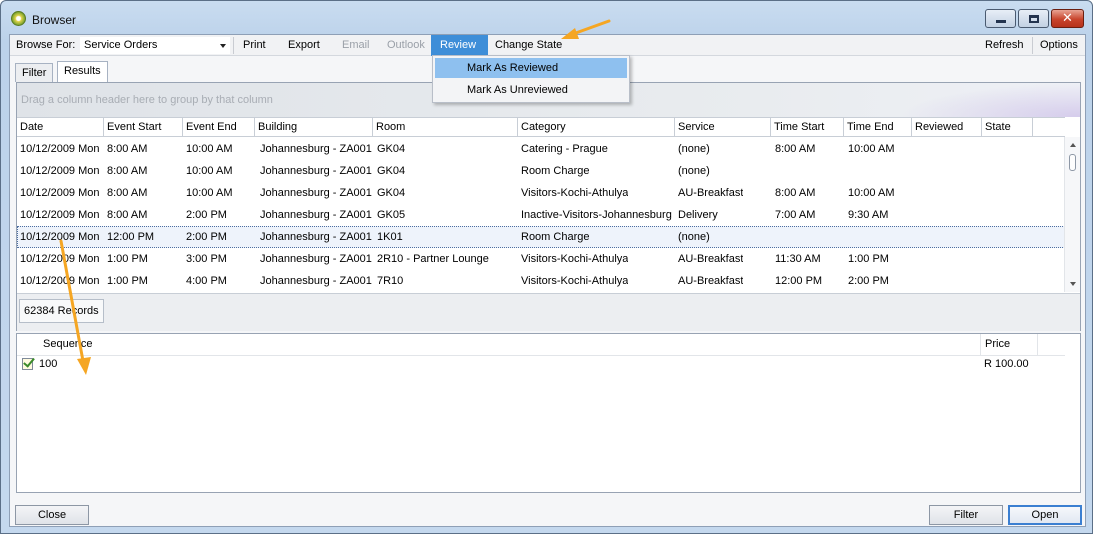 This screenshot has width=1093, height=534. Describe the element at coordinates (596, 127) in the screenshot. I see `col-header-category: Category` at that location.